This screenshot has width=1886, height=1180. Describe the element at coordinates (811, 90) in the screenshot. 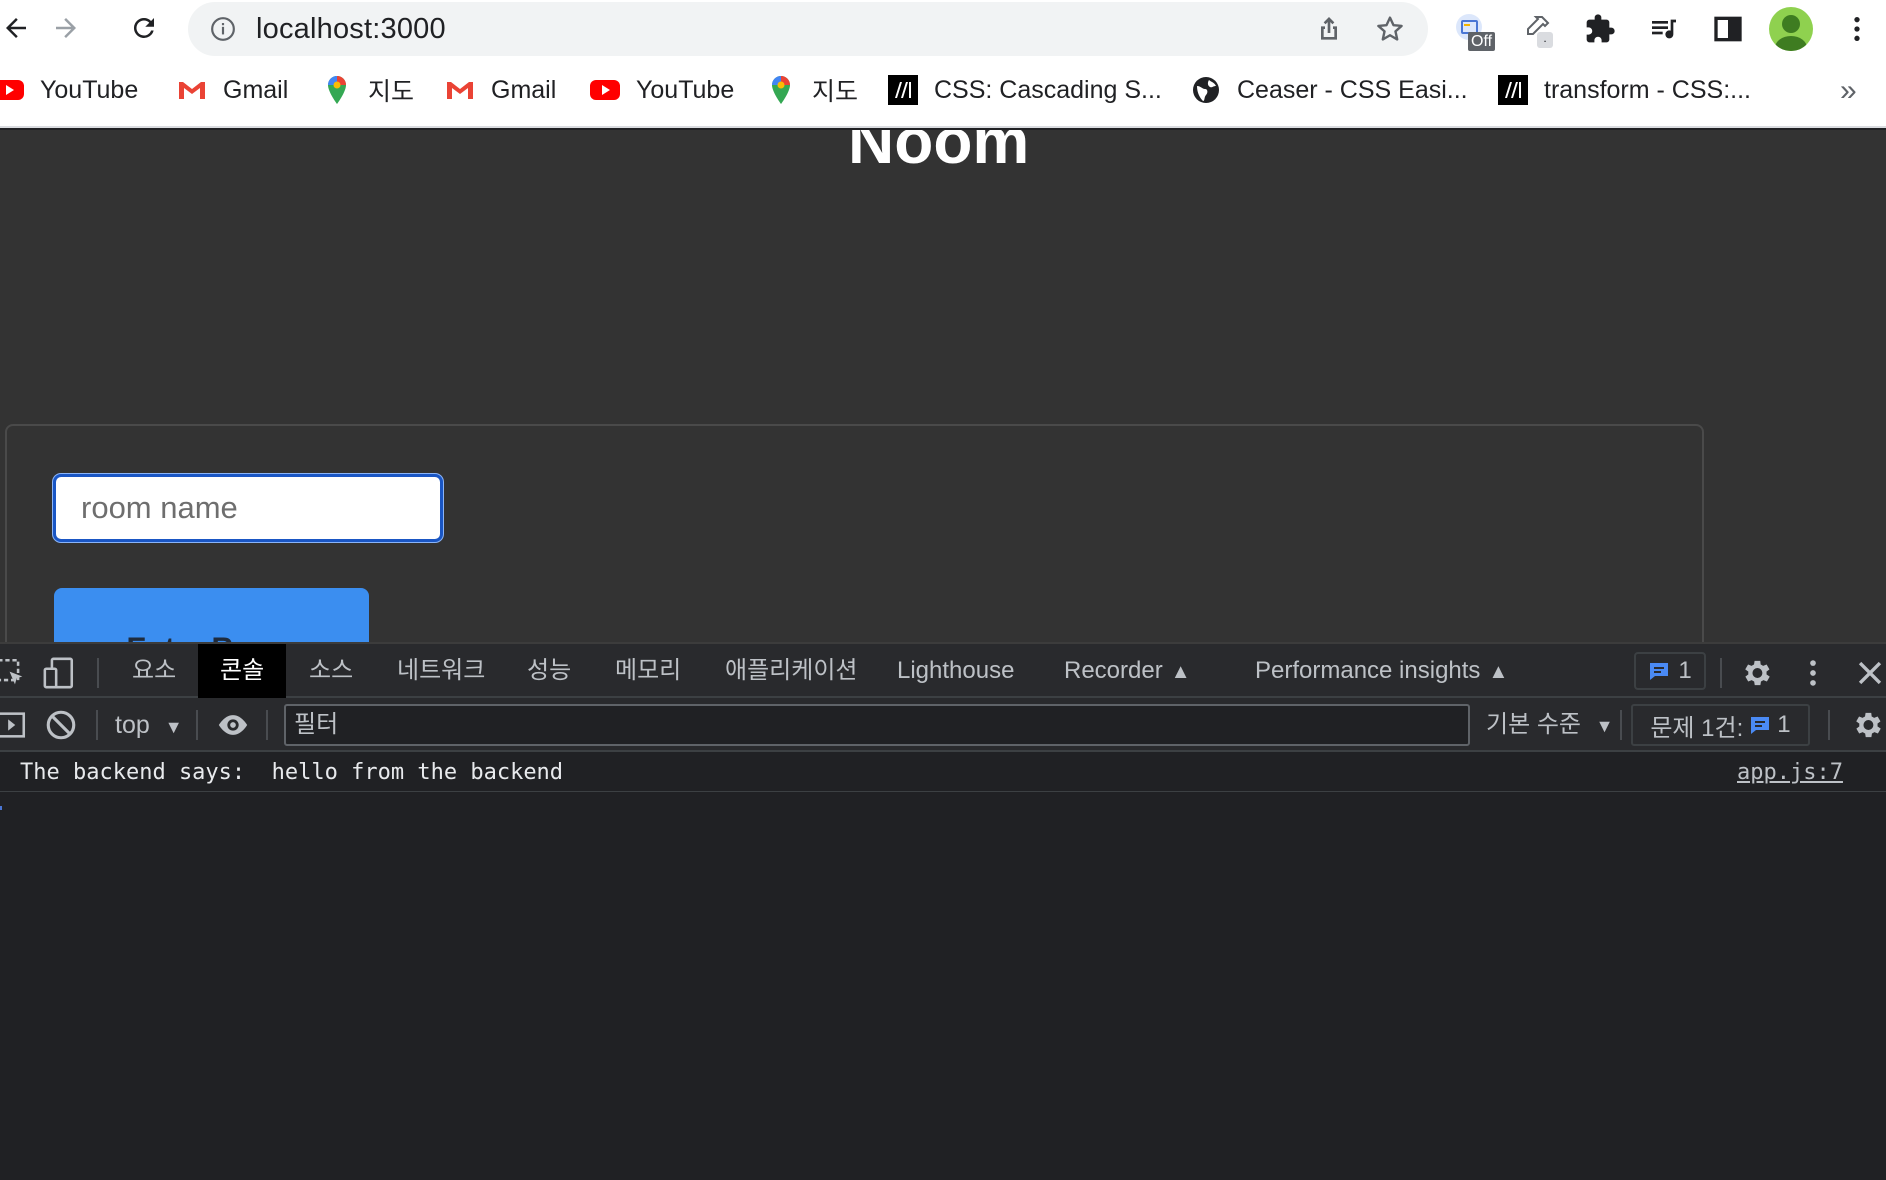

I see `bookmark-maps-2: 지도` at that location.